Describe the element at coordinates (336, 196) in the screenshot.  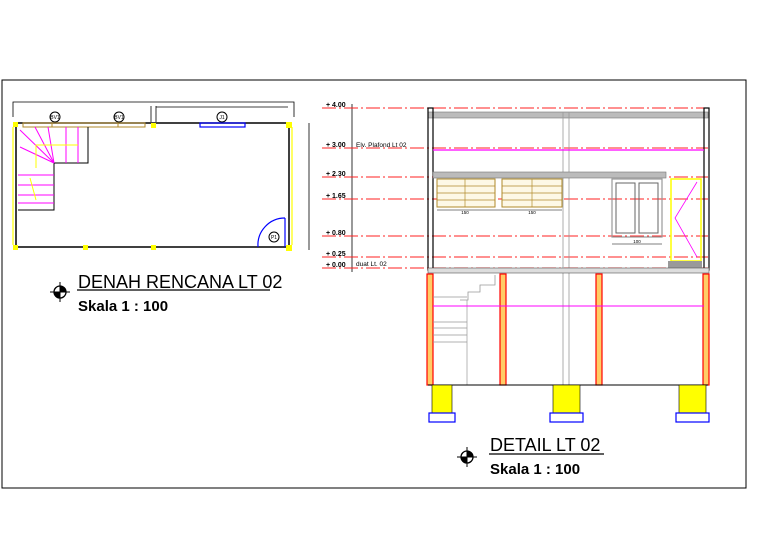
I see `level-label: + 1.65` at that location.